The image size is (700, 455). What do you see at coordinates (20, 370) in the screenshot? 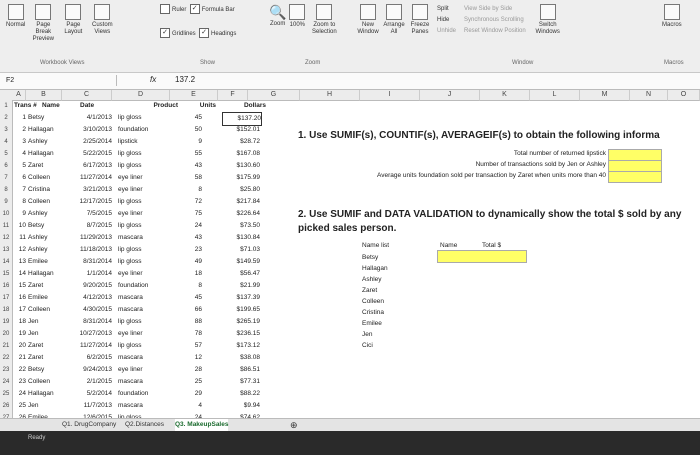
I see `table-cell: 22` at bounding box center [20, 370].